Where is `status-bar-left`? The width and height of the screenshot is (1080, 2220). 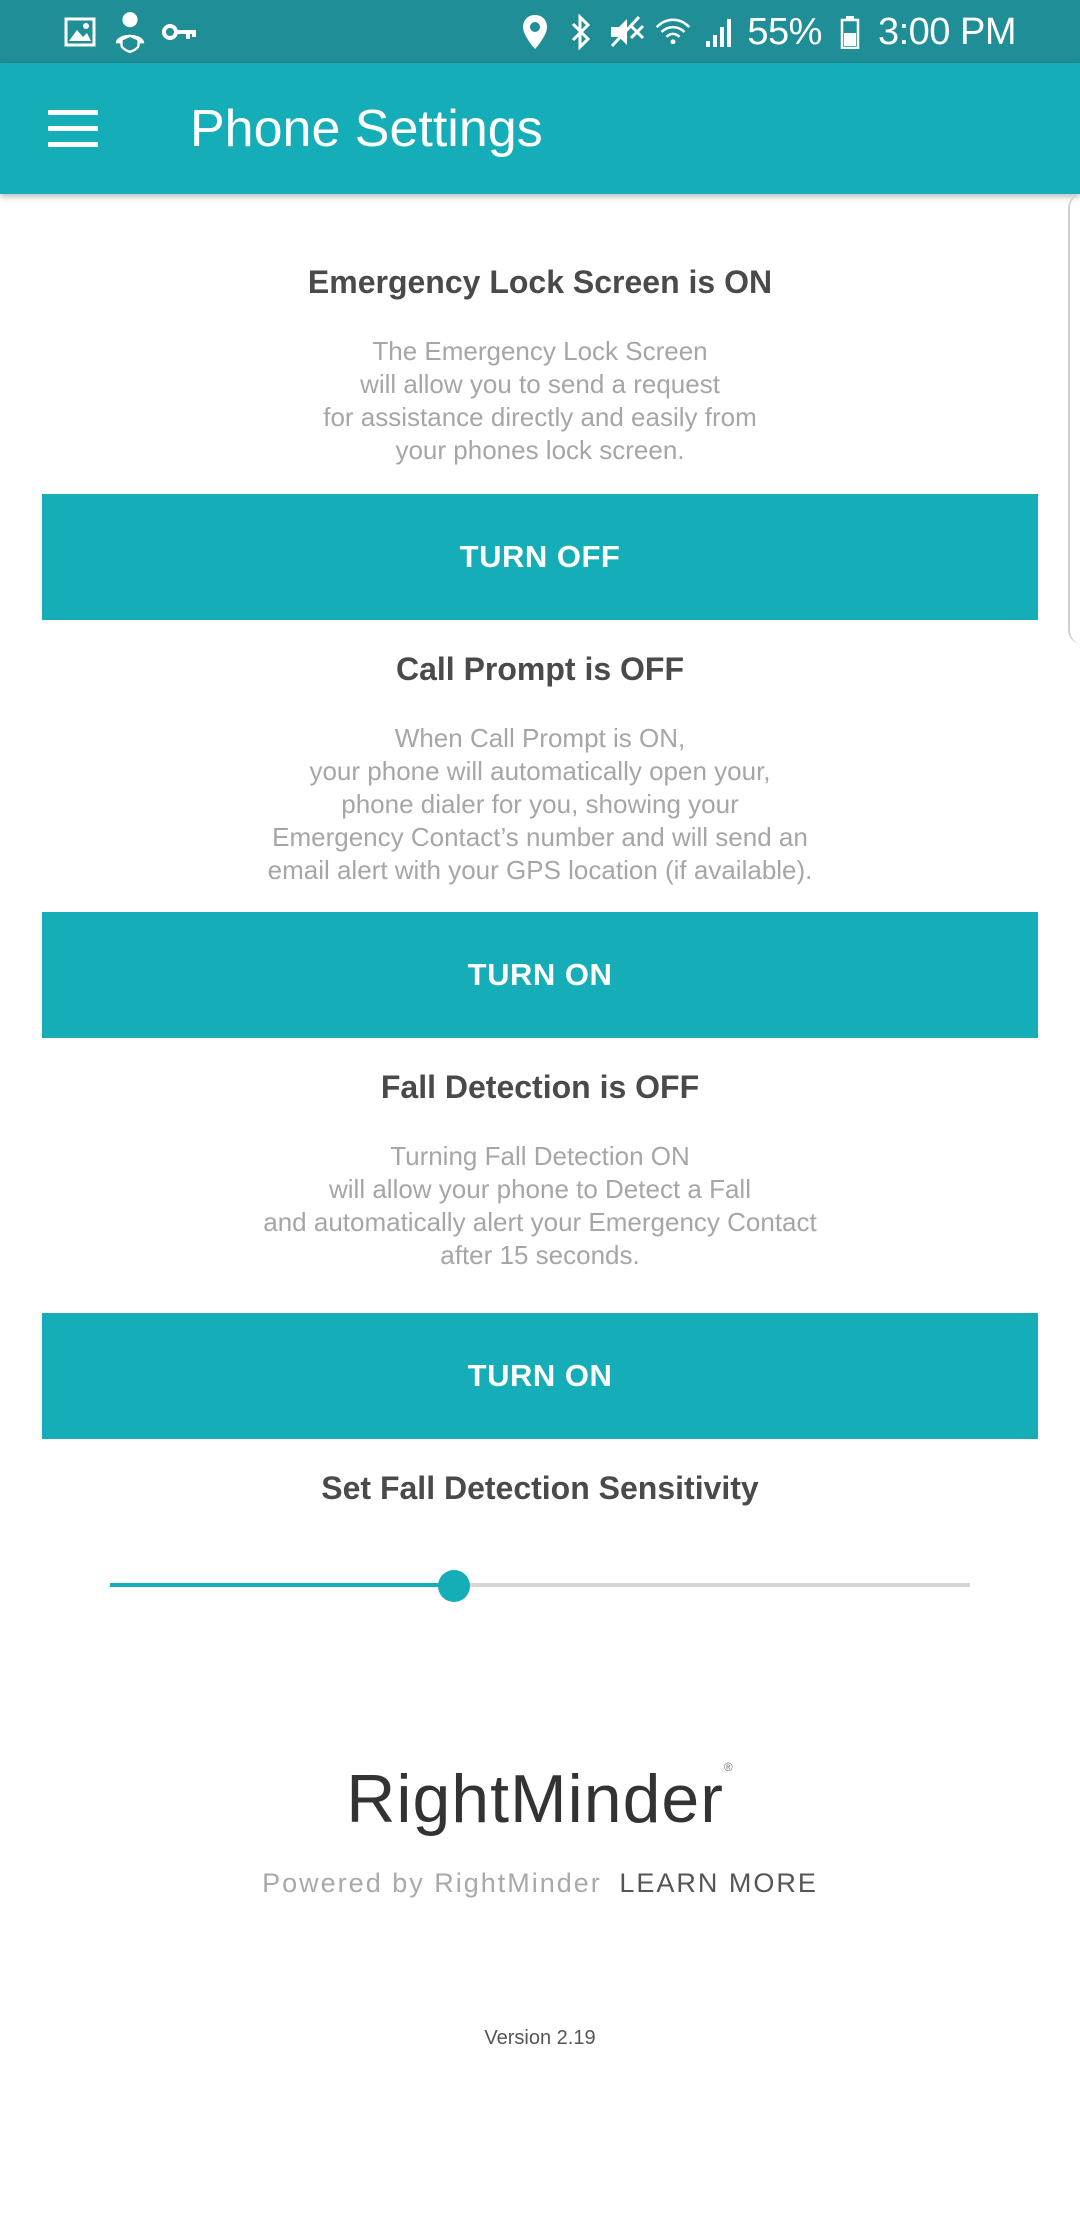
status-bar-left is located at coordinates (130, 32).